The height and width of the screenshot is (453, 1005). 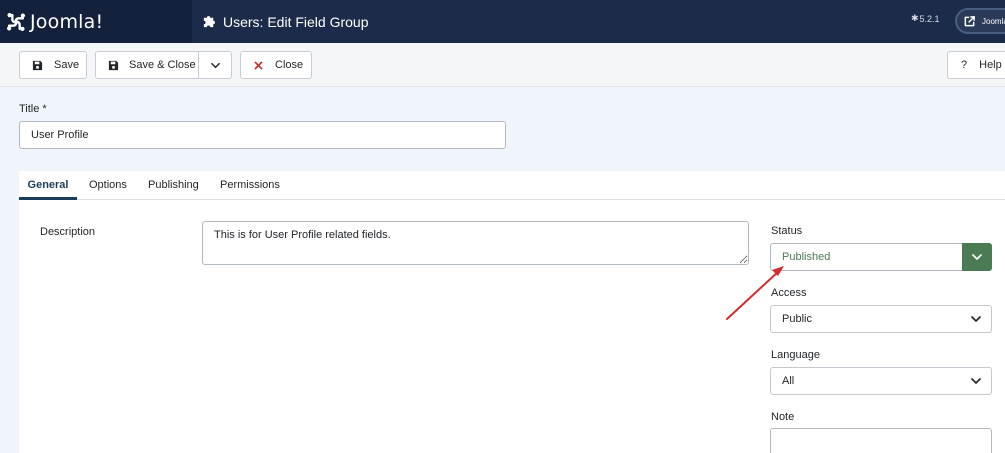 What do you see at coordinates (53, 65) in the screenshot?
I see `save-button: Save` at bounding box center [53, 65].